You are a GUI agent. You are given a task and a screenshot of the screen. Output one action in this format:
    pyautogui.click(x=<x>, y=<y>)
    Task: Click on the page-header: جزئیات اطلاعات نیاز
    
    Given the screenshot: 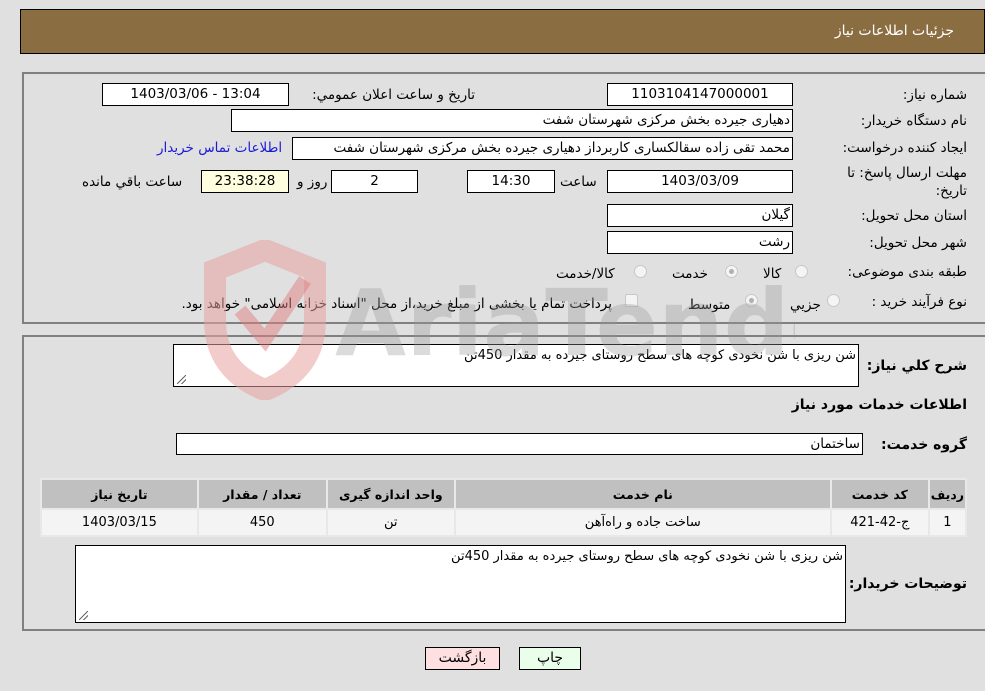 What is the action you would take?
    pyautogui.click(x=502, y=31)
    